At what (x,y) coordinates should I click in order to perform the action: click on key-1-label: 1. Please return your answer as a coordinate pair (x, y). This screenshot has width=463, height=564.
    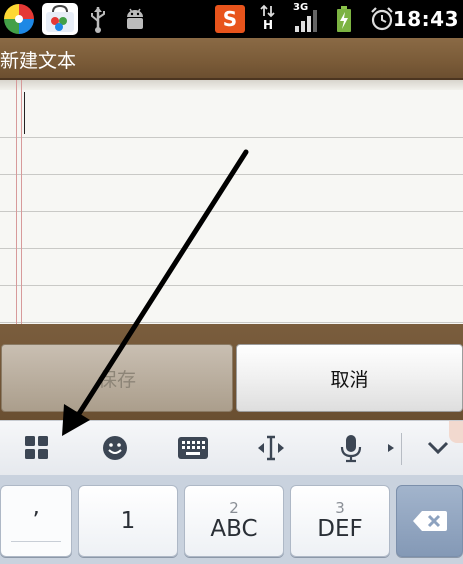
    Looking at the image, I should click on (128, 521).